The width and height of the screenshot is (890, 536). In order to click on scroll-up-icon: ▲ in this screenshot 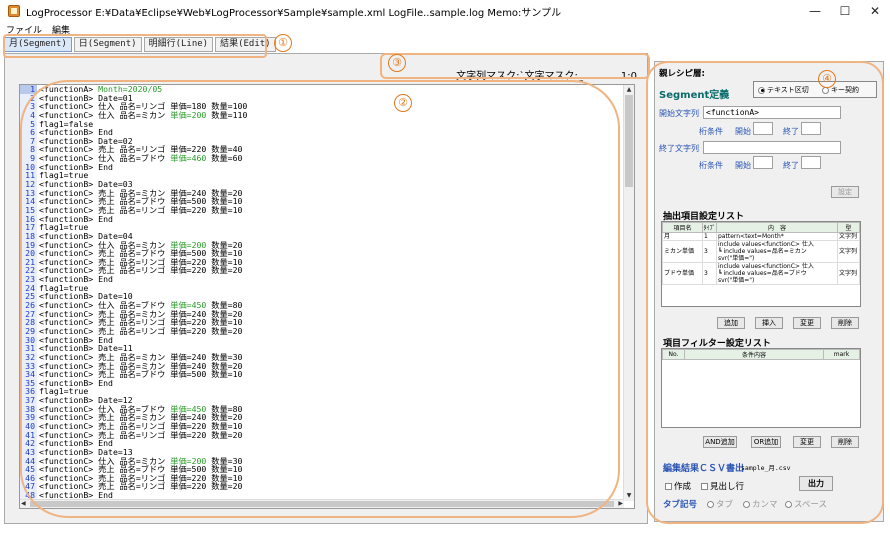, I will do `click(629, 90)`.